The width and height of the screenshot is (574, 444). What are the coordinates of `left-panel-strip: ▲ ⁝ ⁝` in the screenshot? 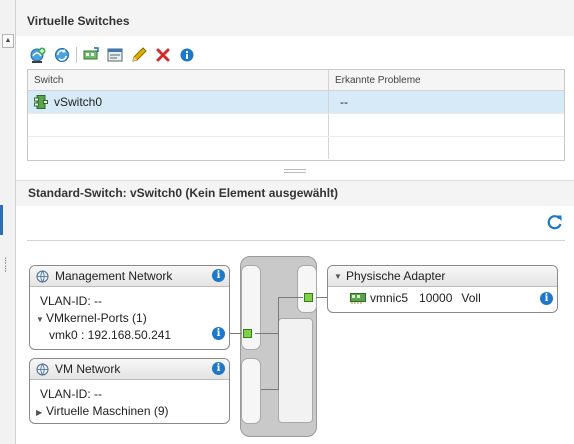 It's located at (8, 222).